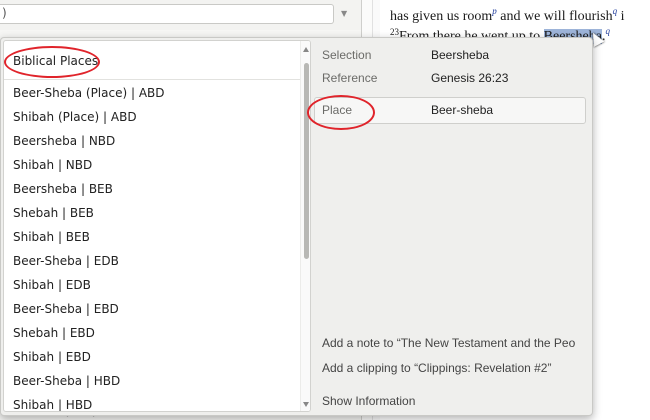  I want to click on list-item: Beersheba | NBD, so click(152, 141).